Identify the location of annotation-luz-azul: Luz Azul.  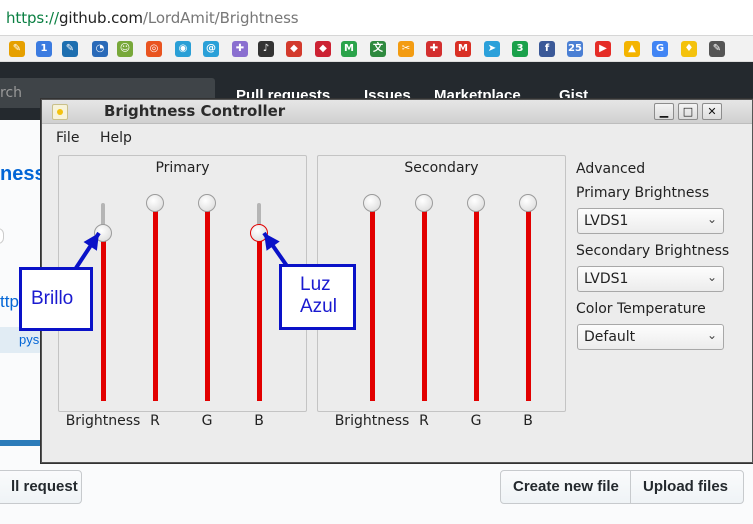
(317, 297).